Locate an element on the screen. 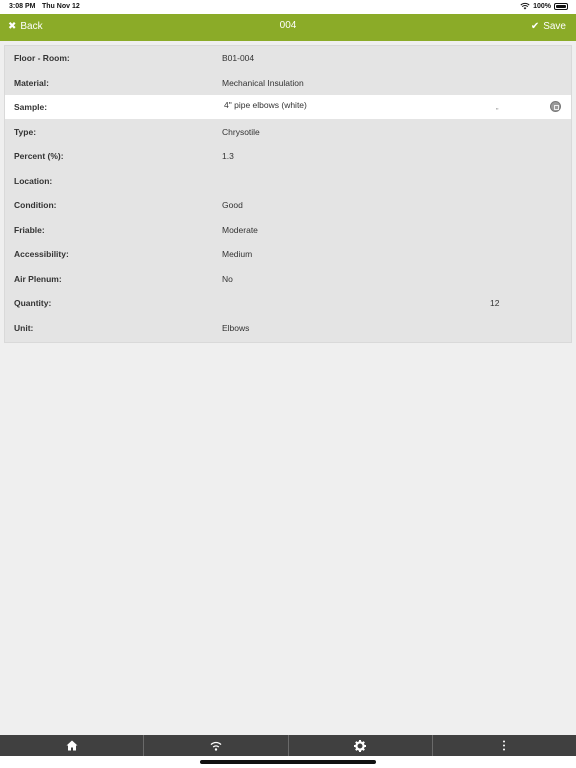  field-label: Quantity: is located at coordinates (33, 303).